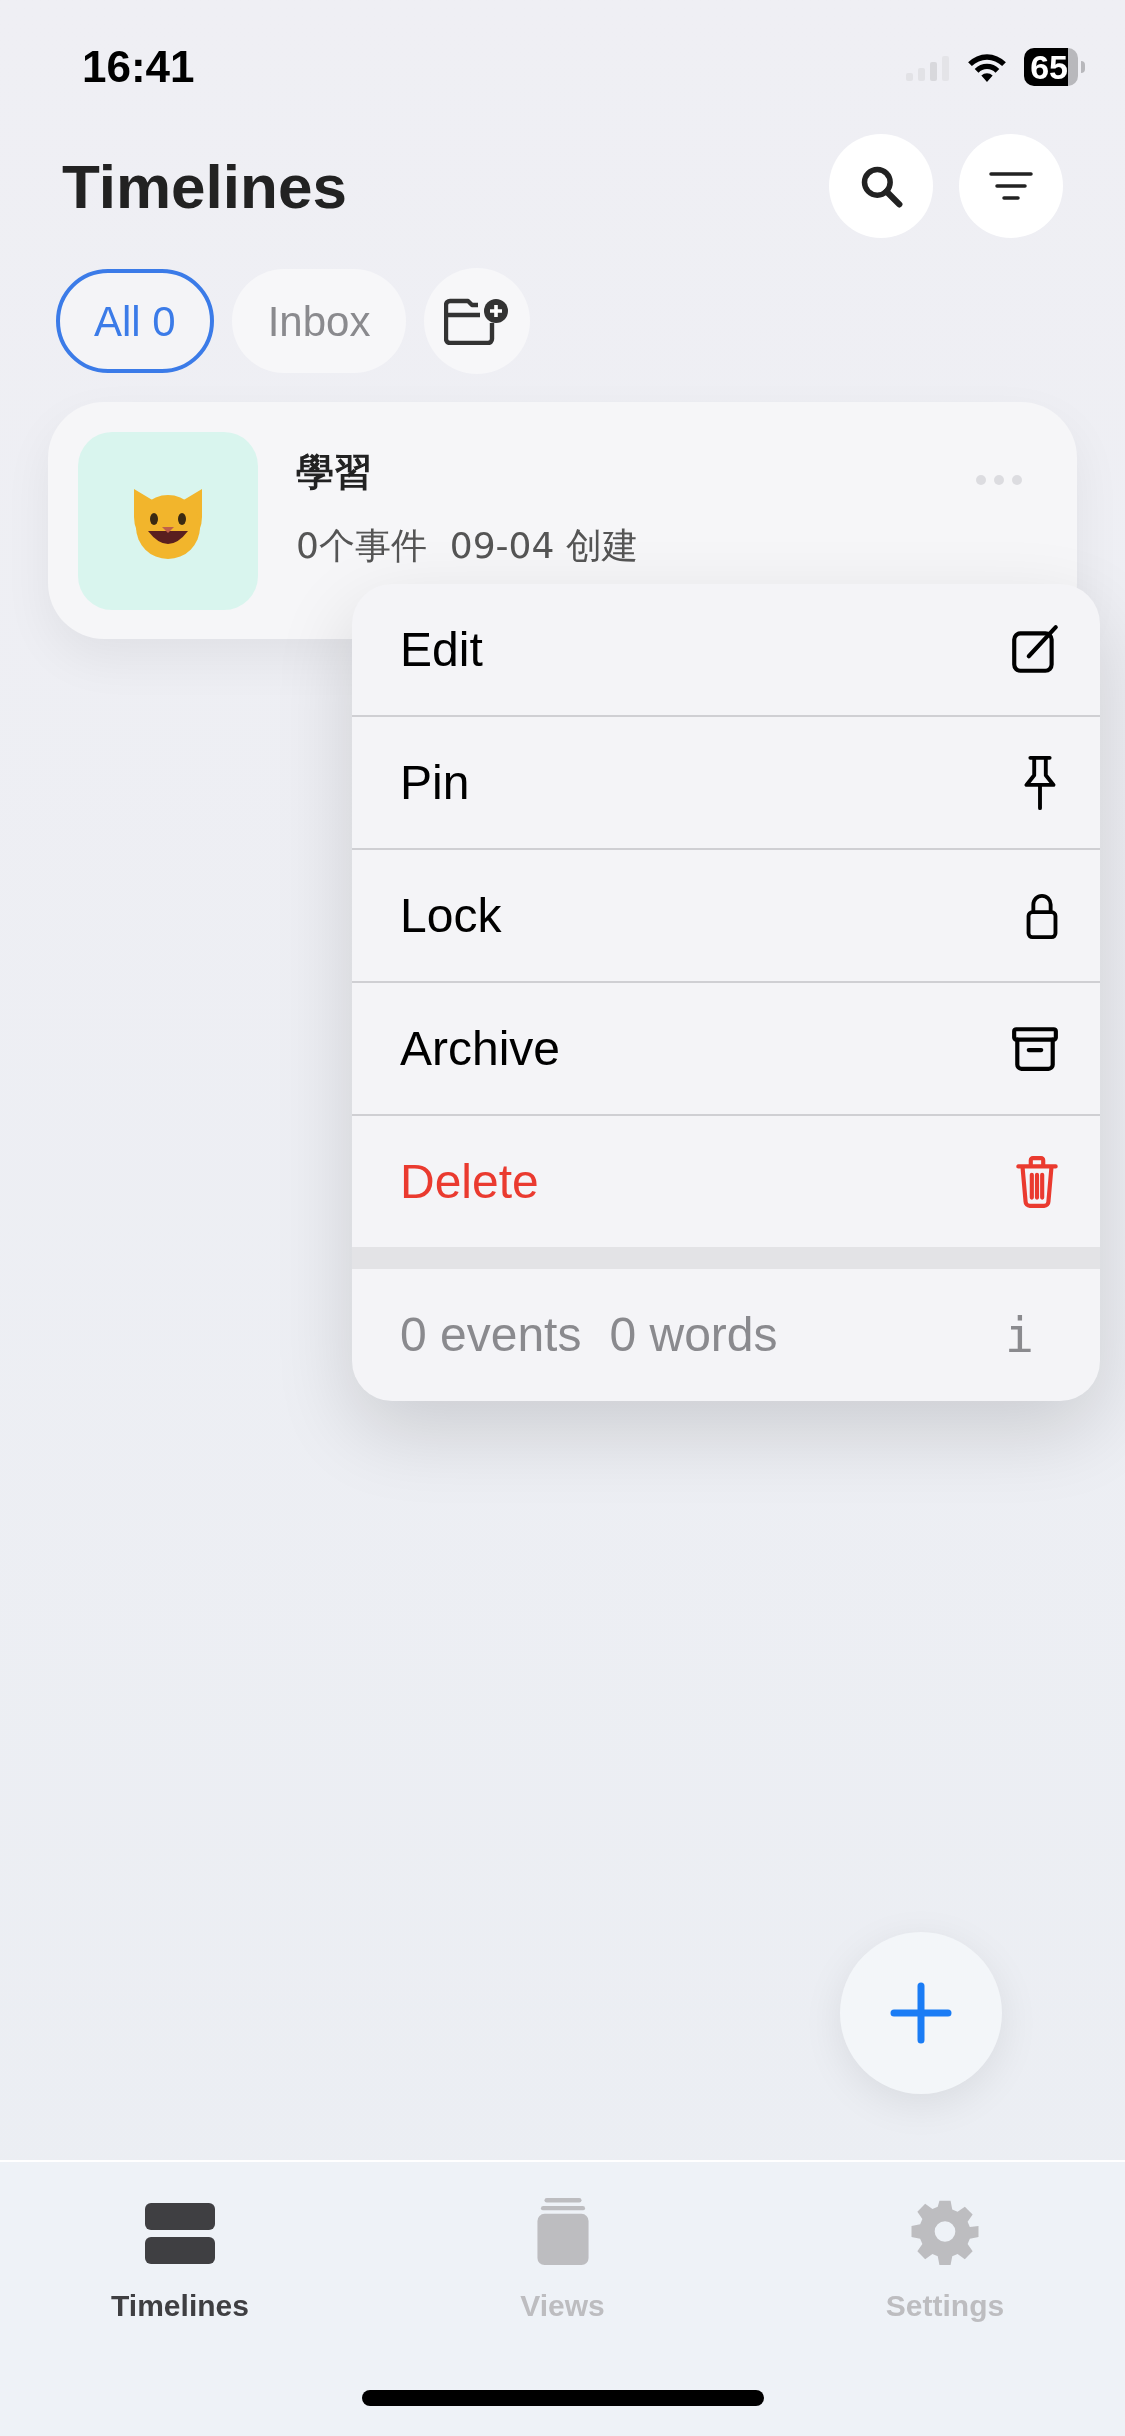 The width and height of the screenshot is (1125, 2436). Describe the element at coordinates (1051, 67) in the screenshot. I see `battery-indicator: 65` at that location.